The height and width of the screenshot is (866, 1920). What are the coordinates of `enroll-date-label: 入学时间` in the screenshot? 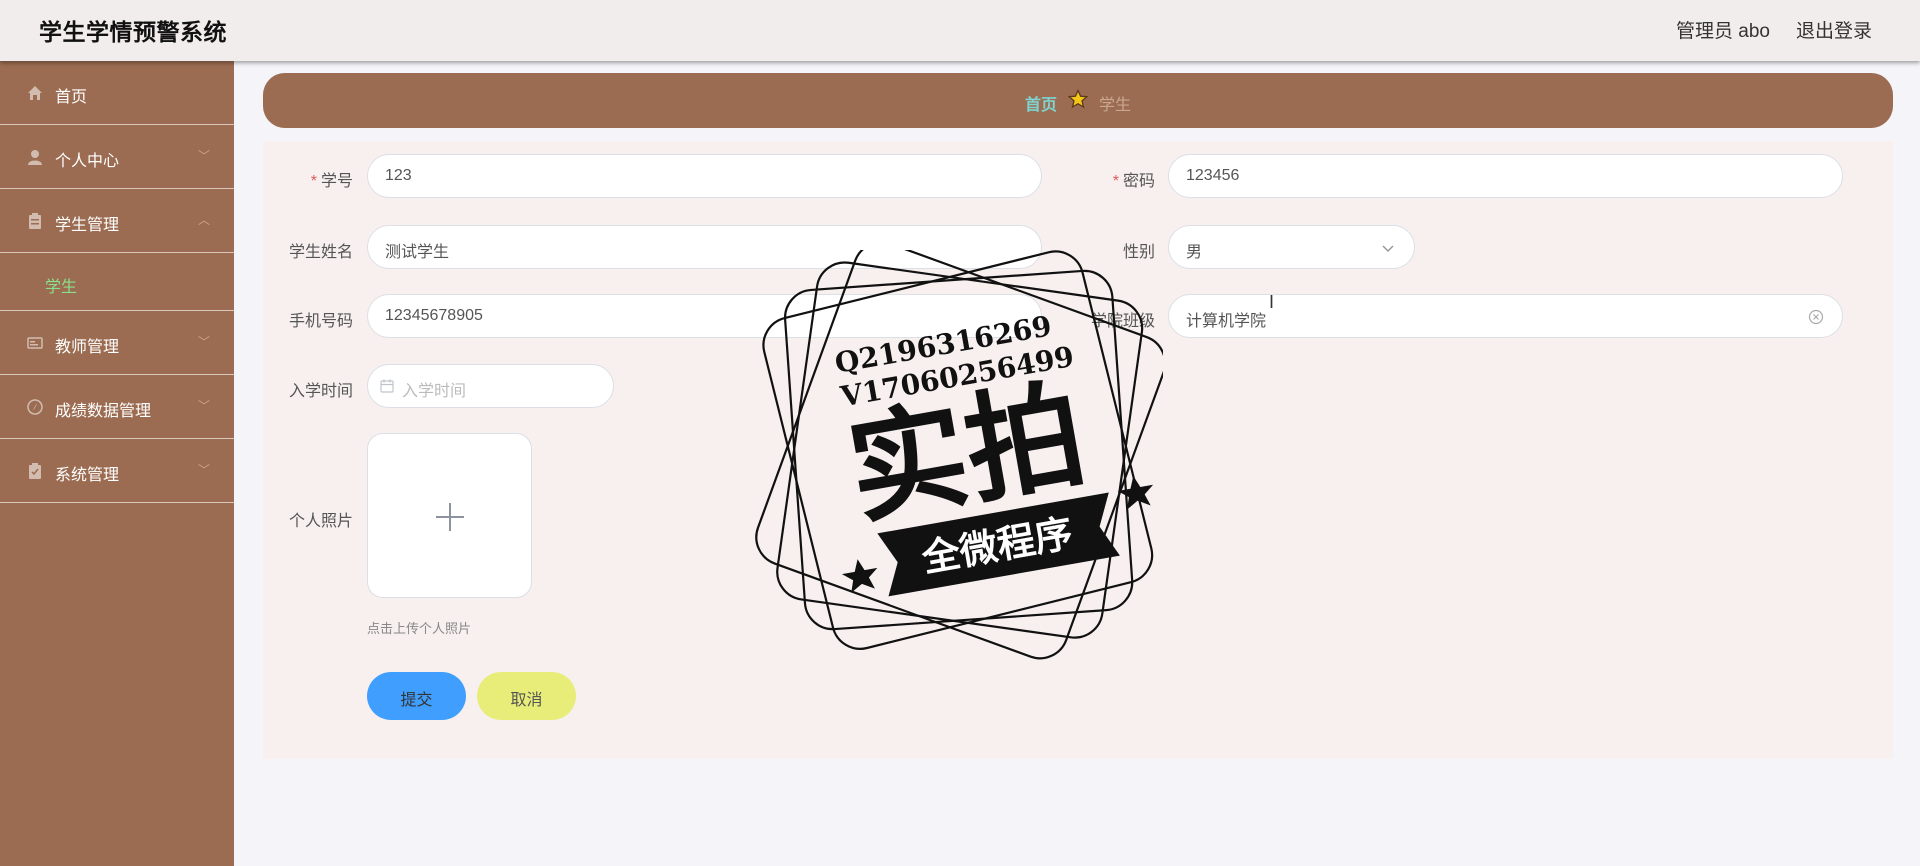 It's located at (320, 391).